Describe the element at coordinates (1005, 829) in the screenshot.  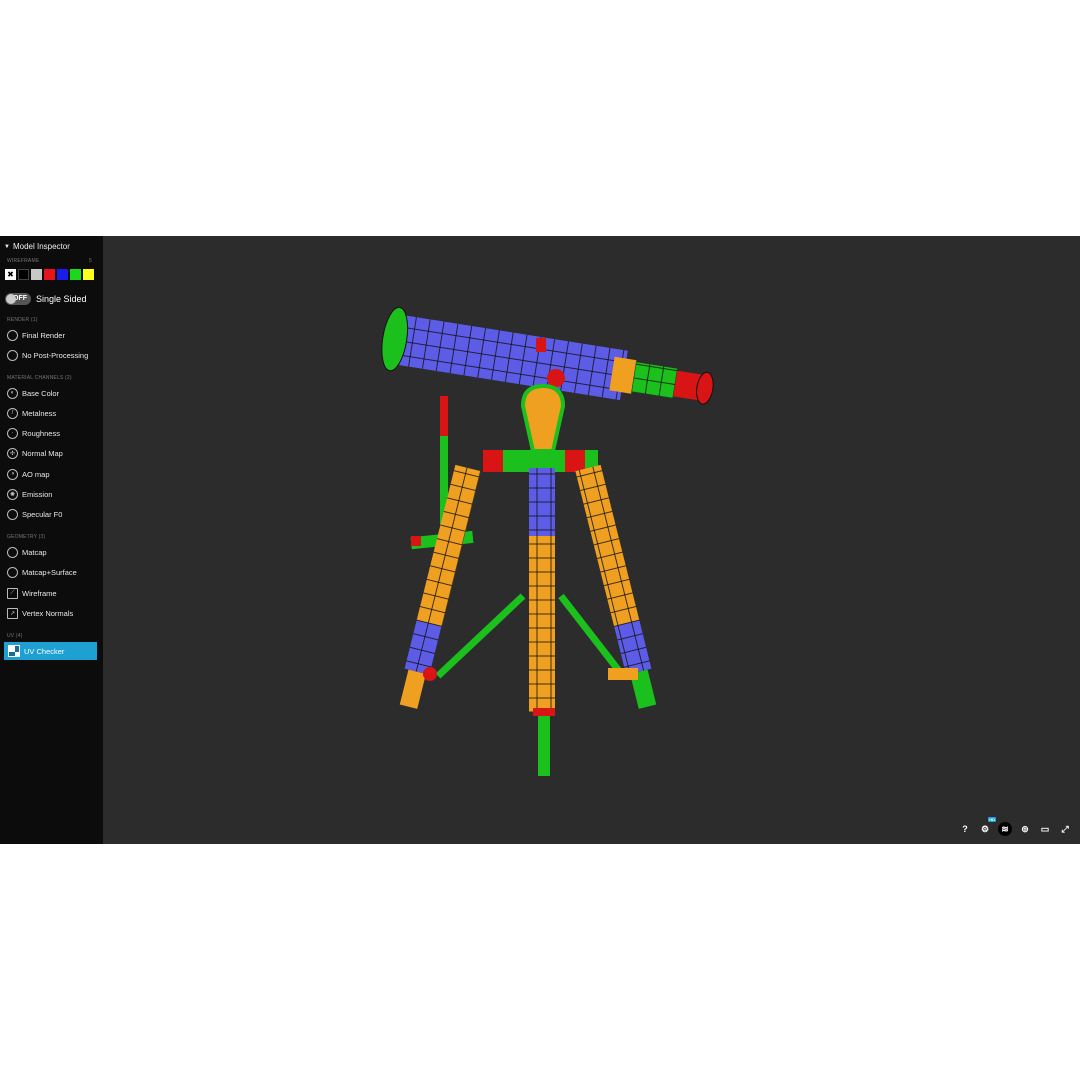
I see `layers-icon: ≋` at that location.